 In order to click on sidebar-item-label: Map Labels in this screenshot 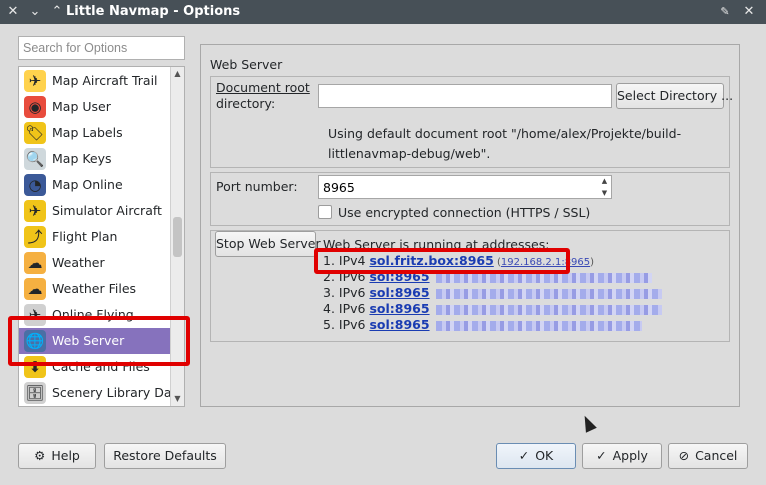, I will do `click(87, 132)`.